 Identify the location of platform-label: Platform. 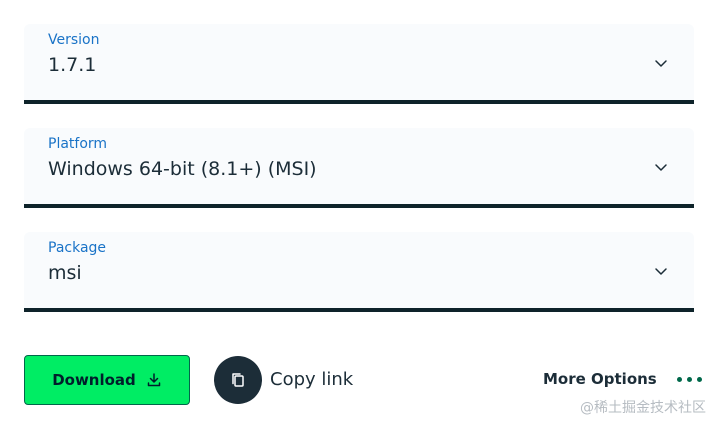
(78, 144).